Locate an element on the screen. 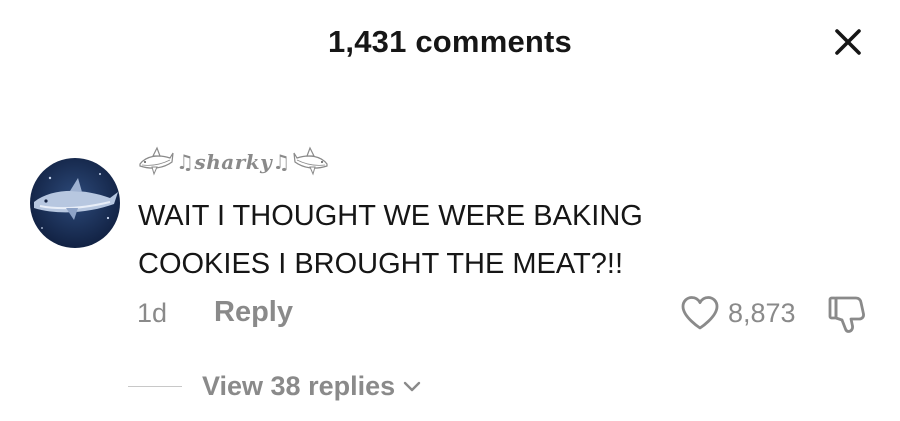  close-button is located at coordinates (848, 42).